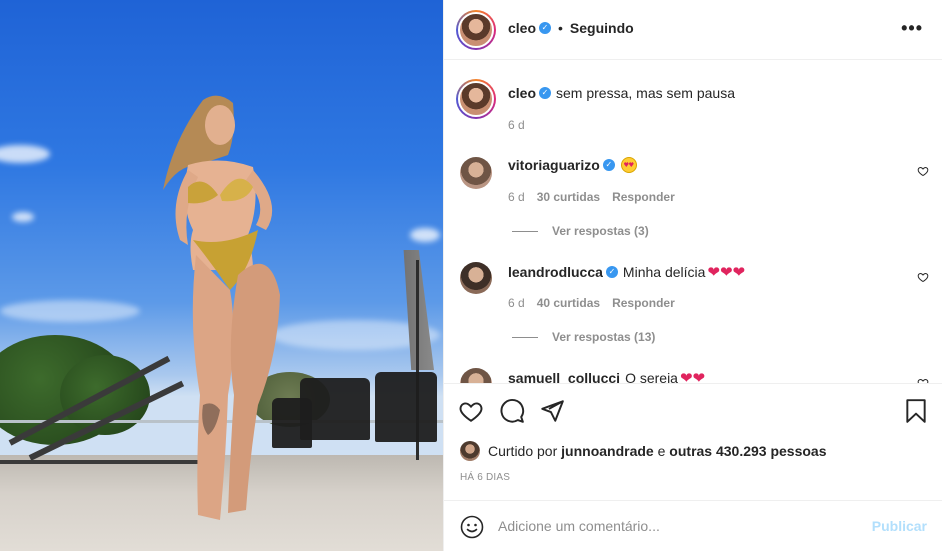  I want to click on add-comment-bar: Publicar, so click(693, 525).